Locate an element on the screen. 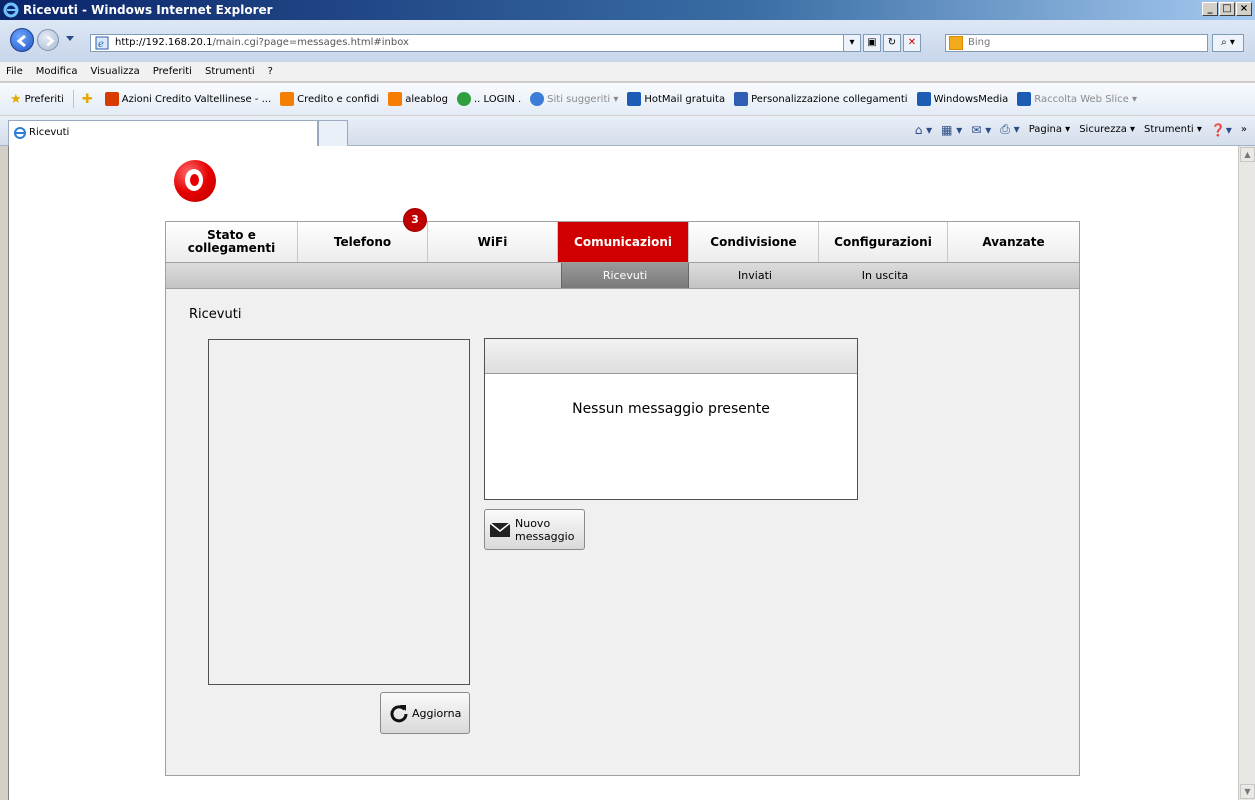 This screenshot has width=1255, height=800. add-favorite-icon: ✚ is located at coordinates (89, 99).